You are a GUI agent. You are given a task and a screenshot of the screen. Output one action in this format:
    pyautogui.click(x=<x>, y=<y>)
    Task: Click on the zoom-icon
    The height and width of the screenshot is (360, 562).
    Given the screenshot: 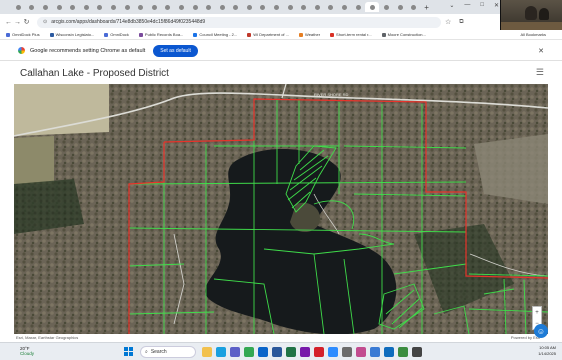 What is the action you would take?
    pyautogui.click(x=333, y=352)
    